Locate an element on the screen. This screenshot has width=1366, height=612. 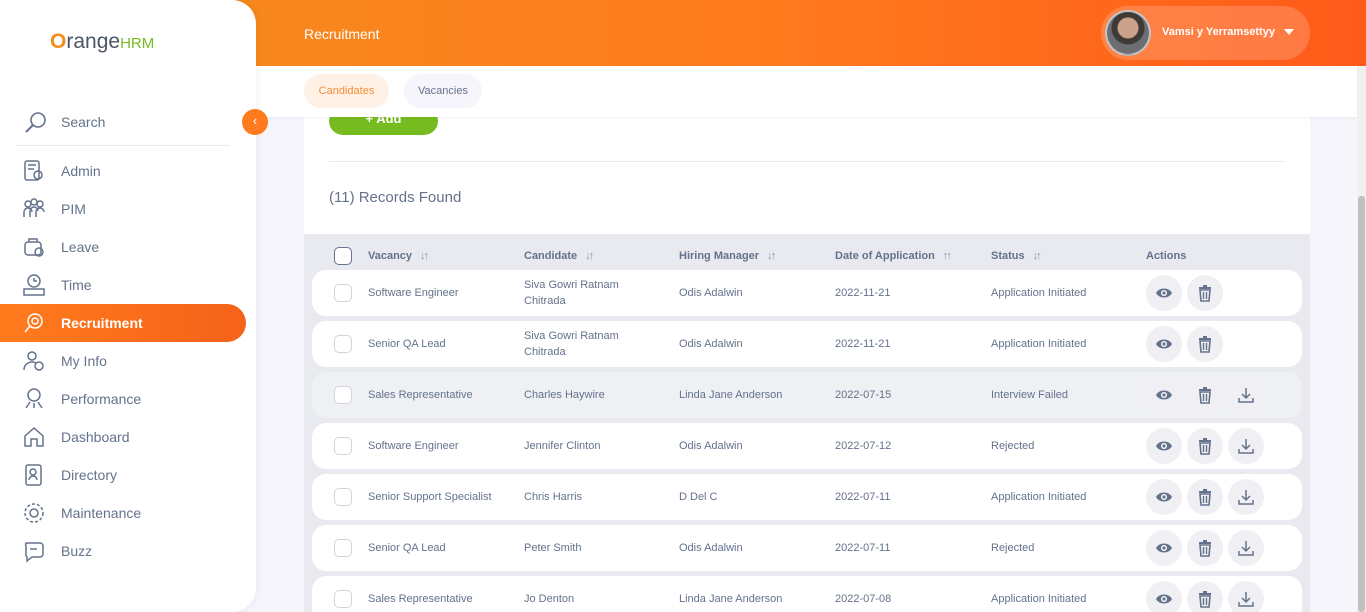
tab-vacancies: Vacancies is located at coordinates (443, 91).